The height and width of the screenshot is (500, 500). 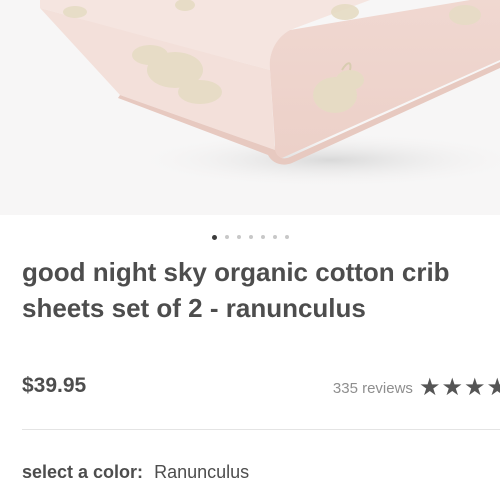 I want to click on reviews-count: 335 reviews, so click(x=373, y=388).